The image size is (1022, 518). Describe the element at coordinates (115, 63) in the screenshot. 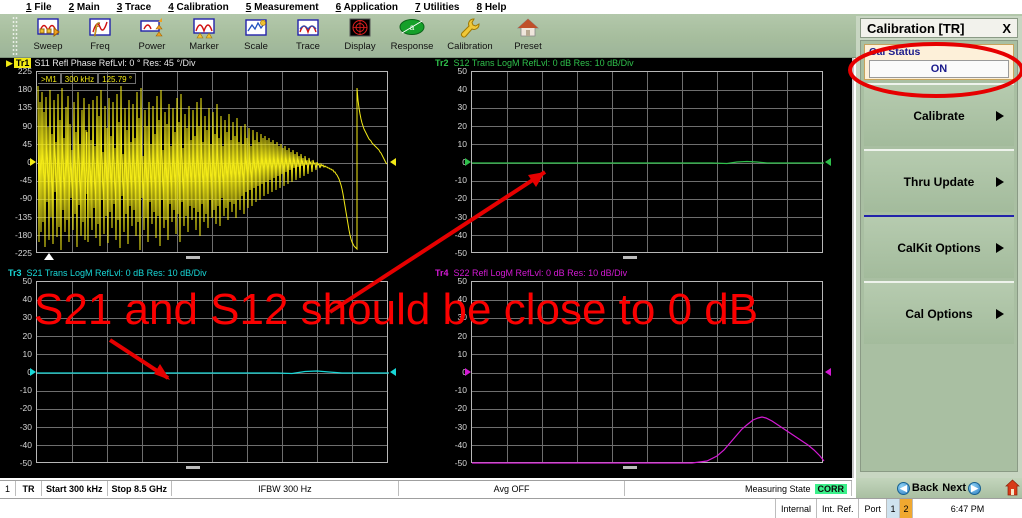

I see `trace-title-tr1-text: S11 Refl Phase RefLvl: 0 ° Res: 45 °/Div` at that location.